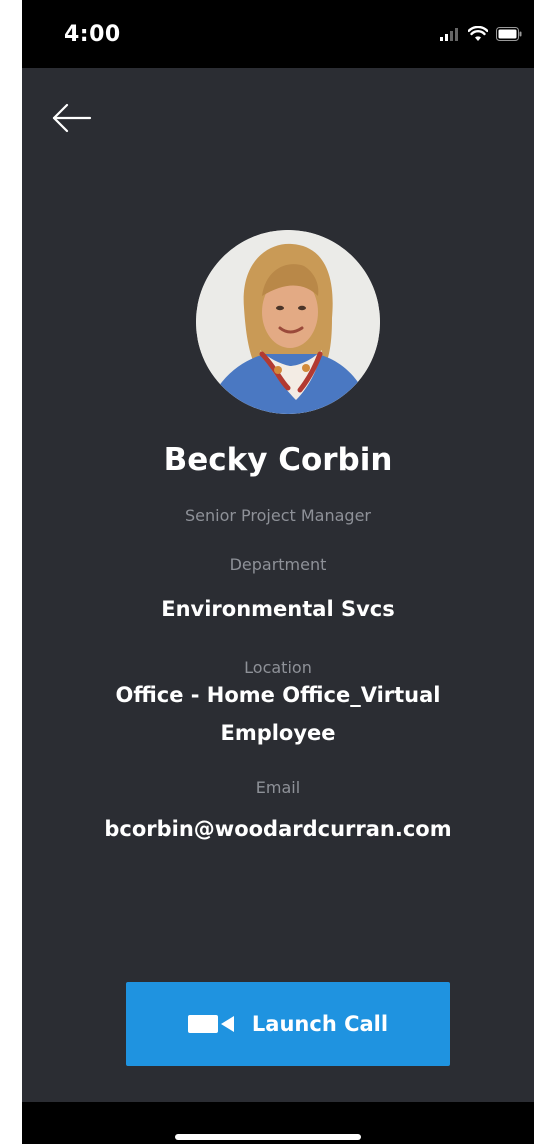  Describe the element at coordinates (268, 1137) in the screenshot. I see `home-indicator` at that location.